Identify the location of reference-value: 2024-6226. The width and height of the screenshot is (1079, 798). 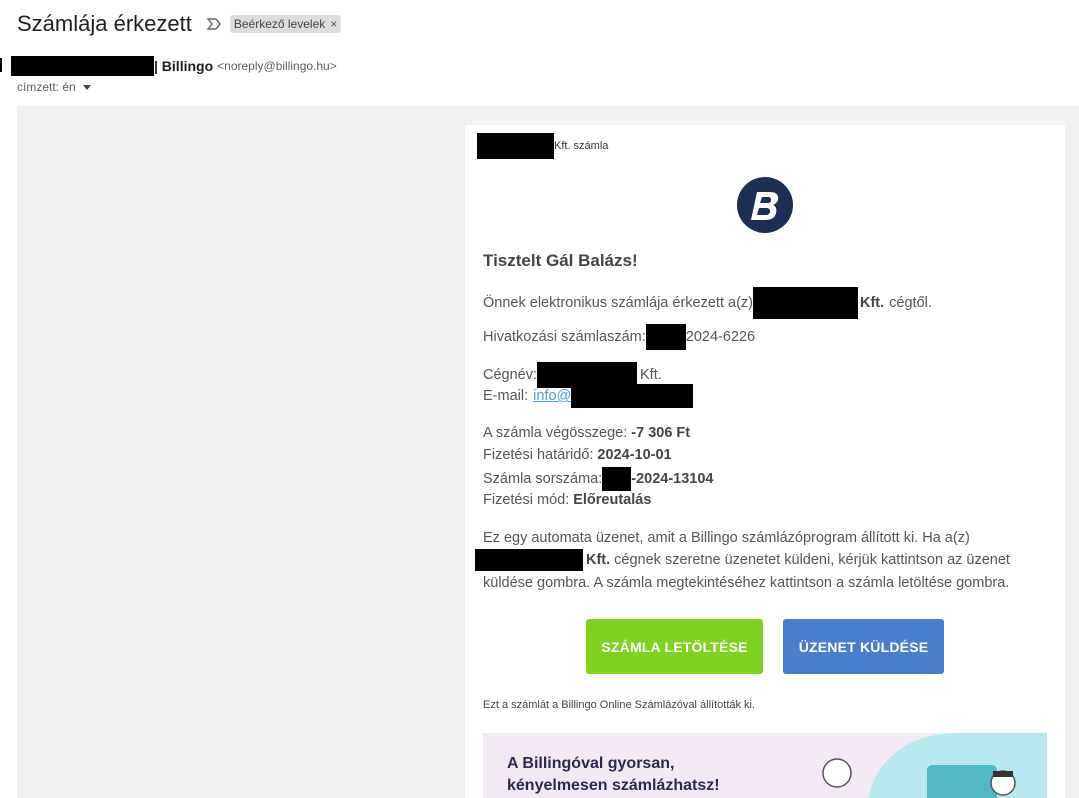
(720, 337).